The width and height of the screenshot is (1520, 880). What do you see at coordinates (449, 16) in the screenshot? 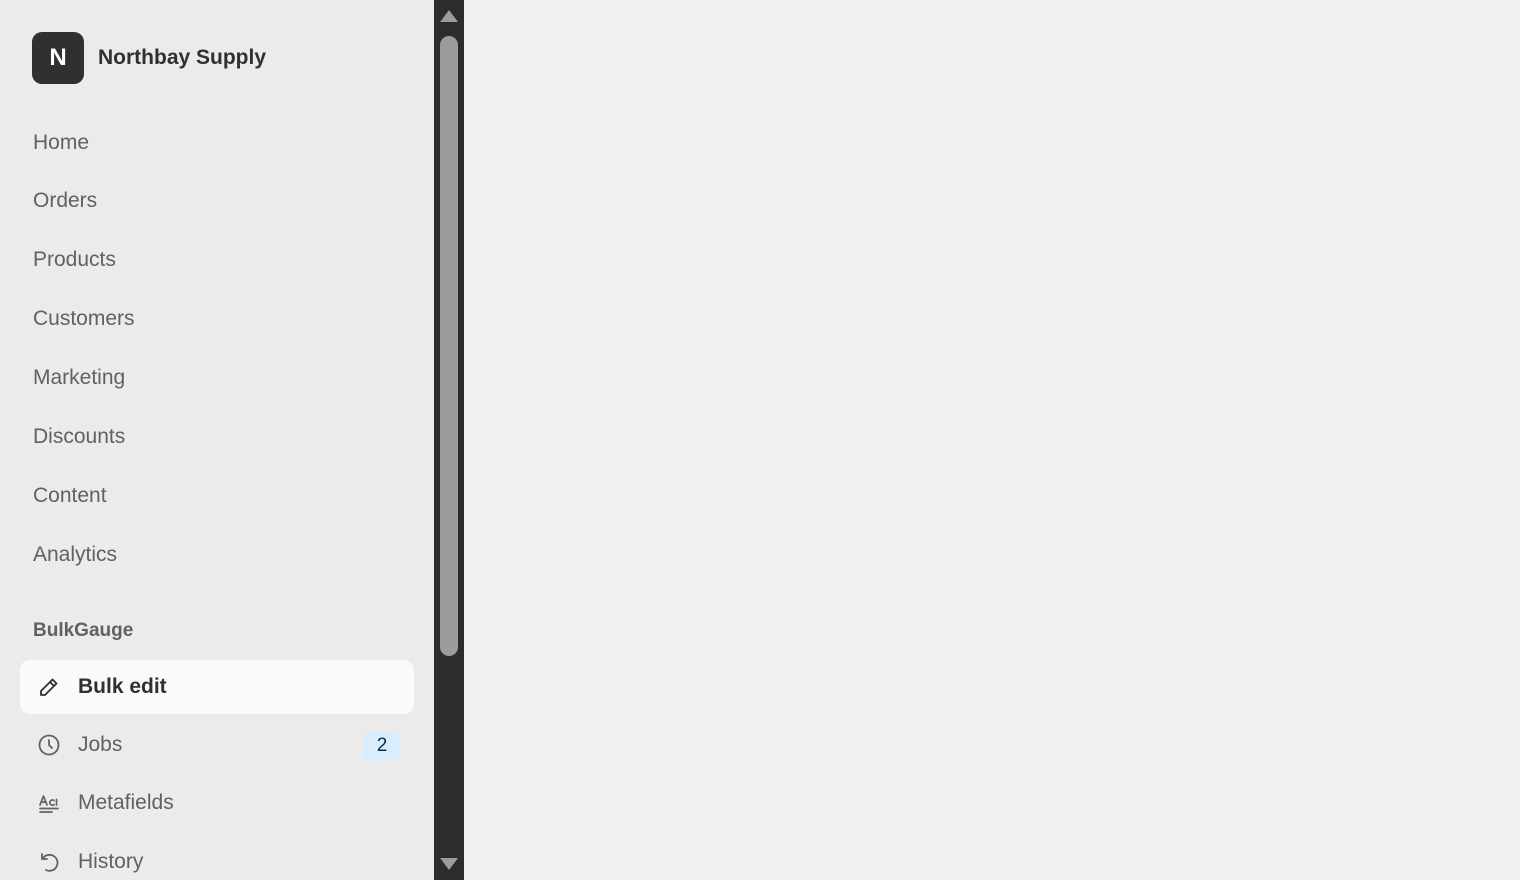
I see `scroll-up-arrow-icon` at bounding box center [449, 16].